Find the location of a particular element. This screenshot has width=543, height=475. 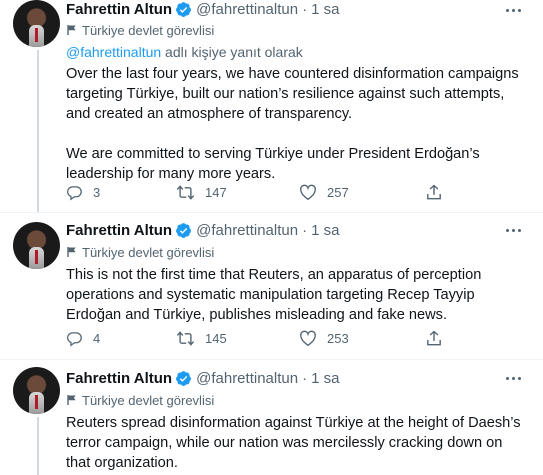

retweet-count: 145 is located at coordinates (216, 338).